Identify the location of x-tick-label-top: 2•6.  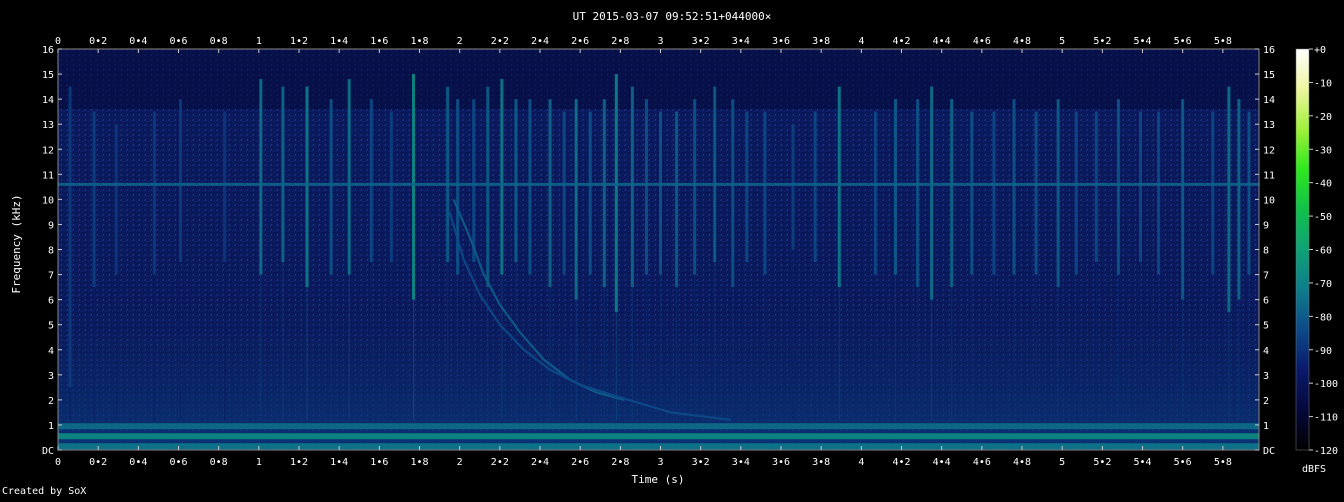
(580, 41).